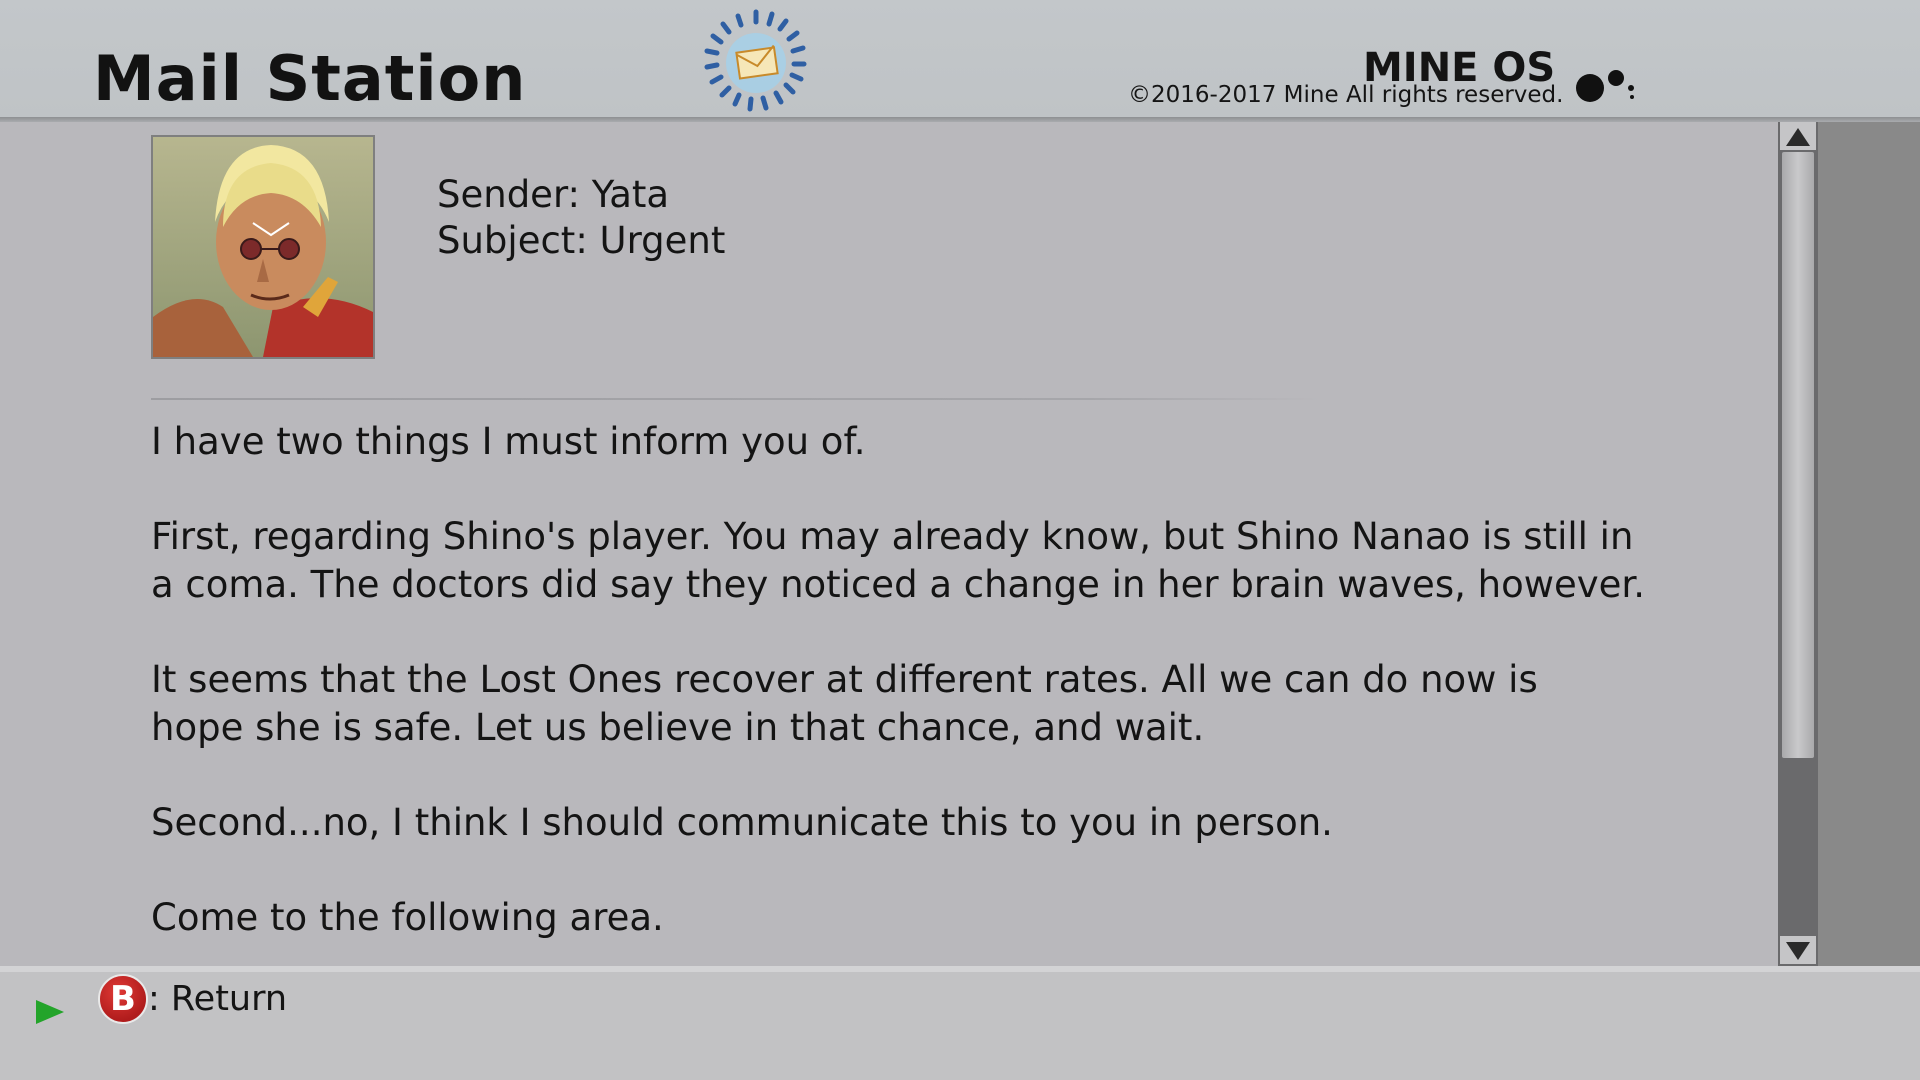  I want to click on sender-portrait-icon, so click(263, 247).